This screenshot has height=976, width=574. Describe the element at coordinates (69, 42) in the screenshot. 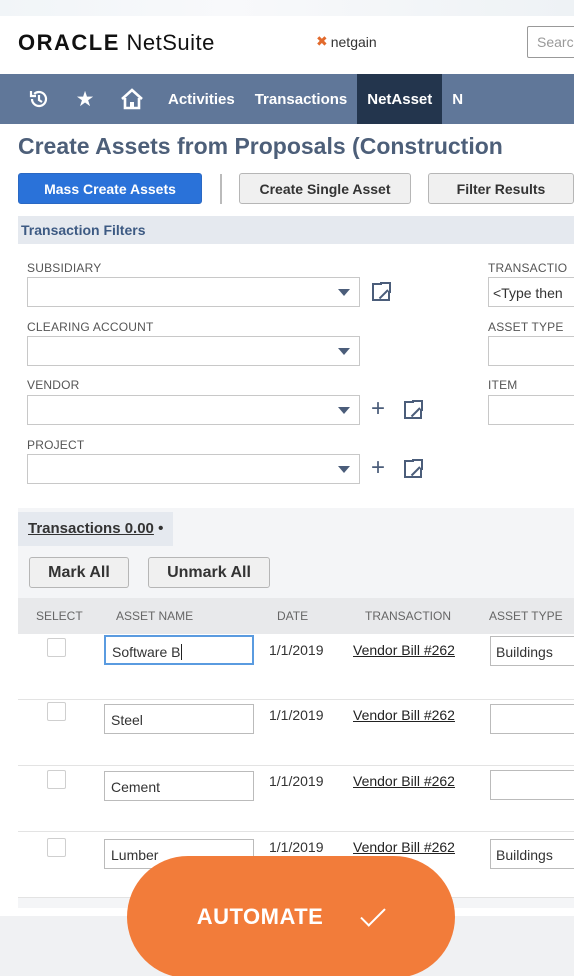

I see `logo-oracle-text: ORACLE` at that location.